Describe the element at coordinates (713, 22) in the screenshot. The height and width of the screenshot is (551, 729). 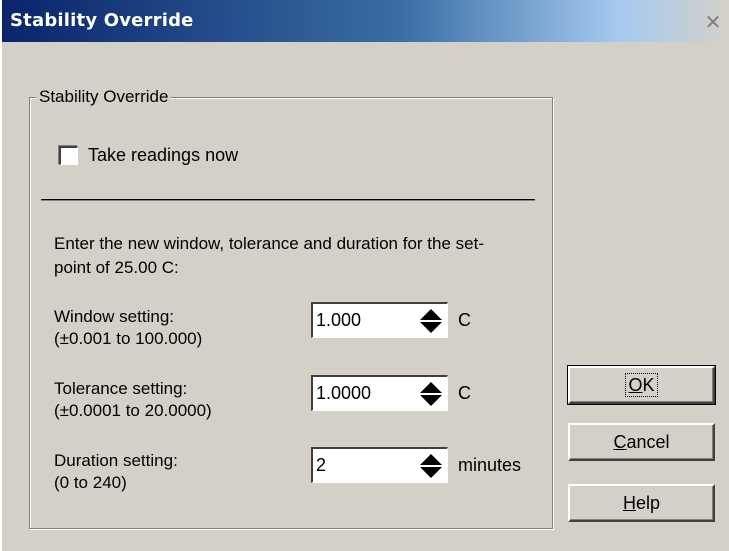
I see `close-icon: ✕` at that location.